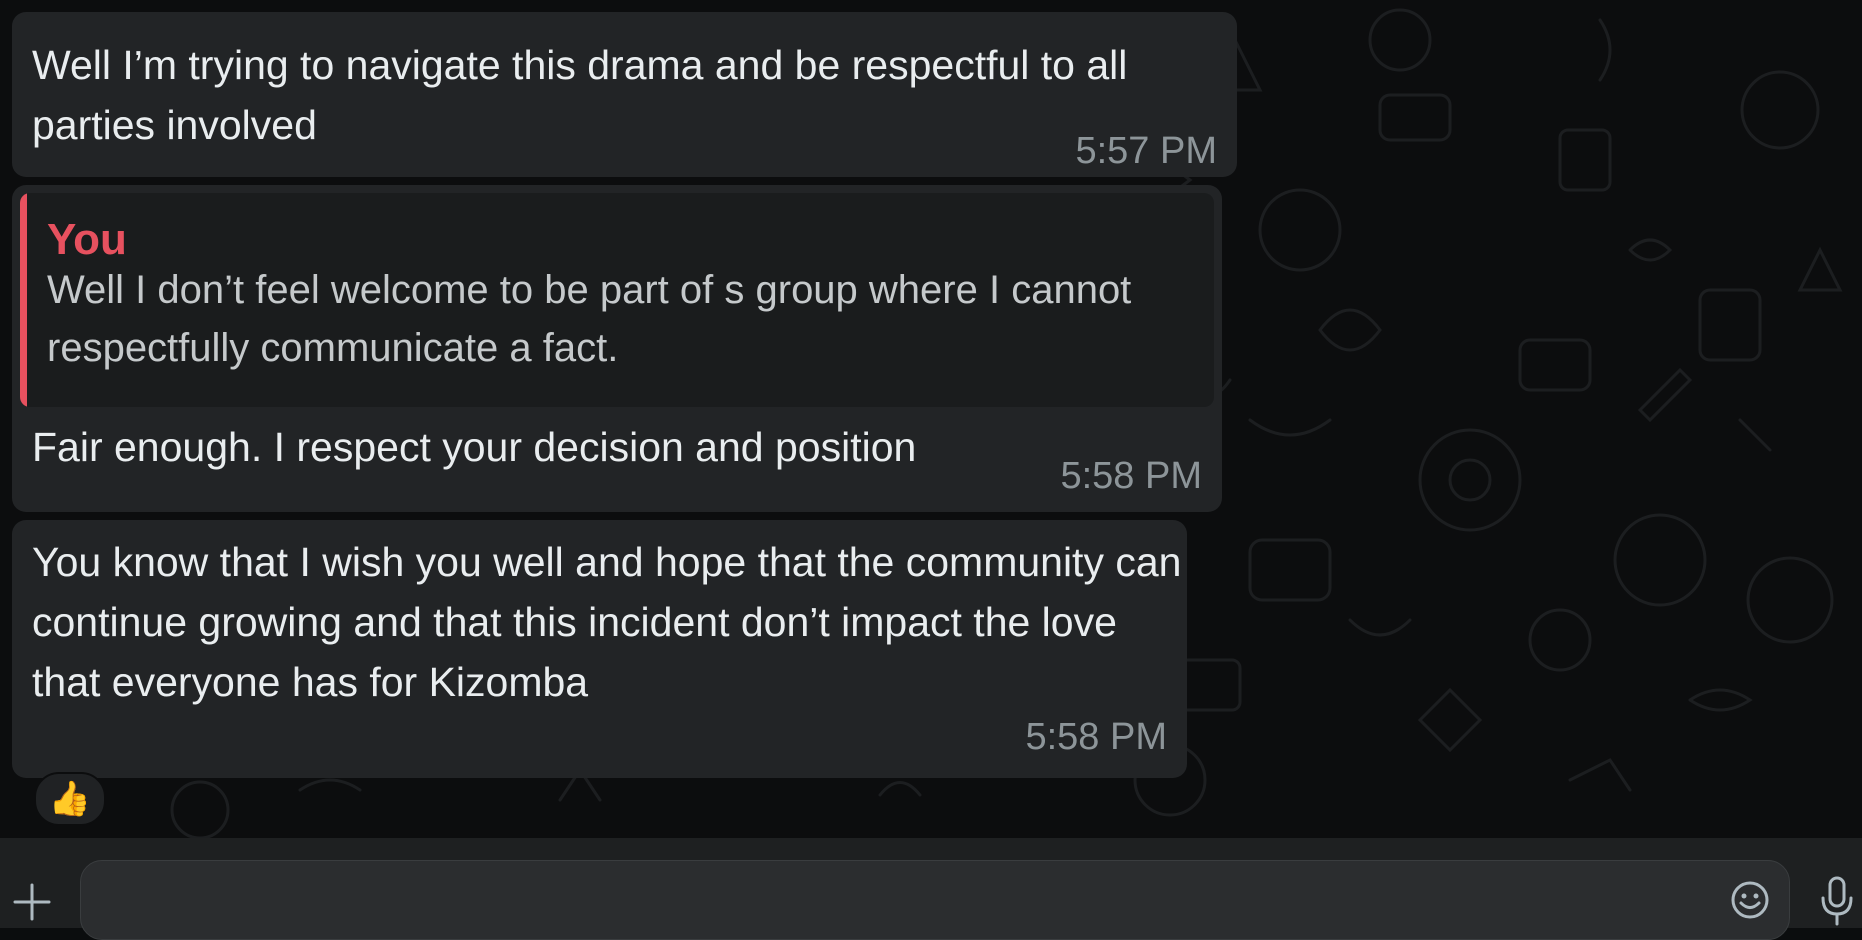 This screenshot has height=940, width=1862. What do you see at coordinates (32, 902) in the screenshot?
I see `plus-icon` at bounding box center [32, 902].